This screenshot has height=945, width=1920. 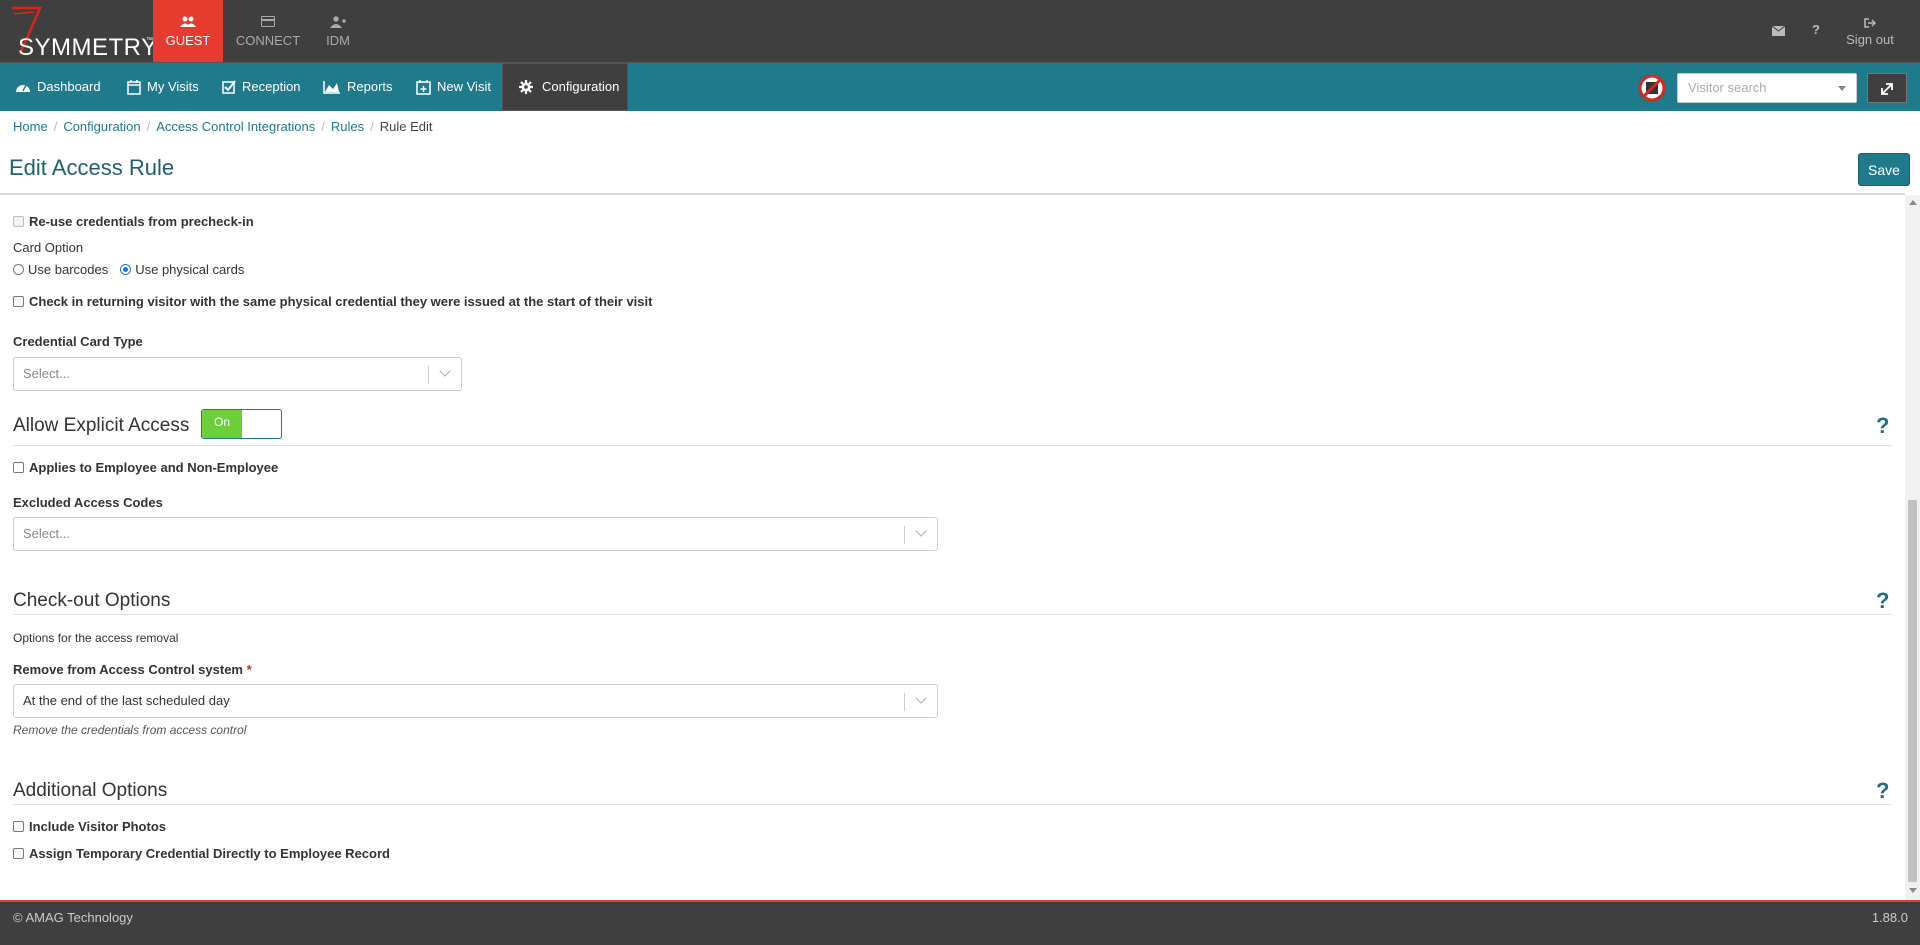 What do you see at coordinates (1913, 202) in the screenshot?
I see `scroll-up-icon` at bounding box center [1913, 202].